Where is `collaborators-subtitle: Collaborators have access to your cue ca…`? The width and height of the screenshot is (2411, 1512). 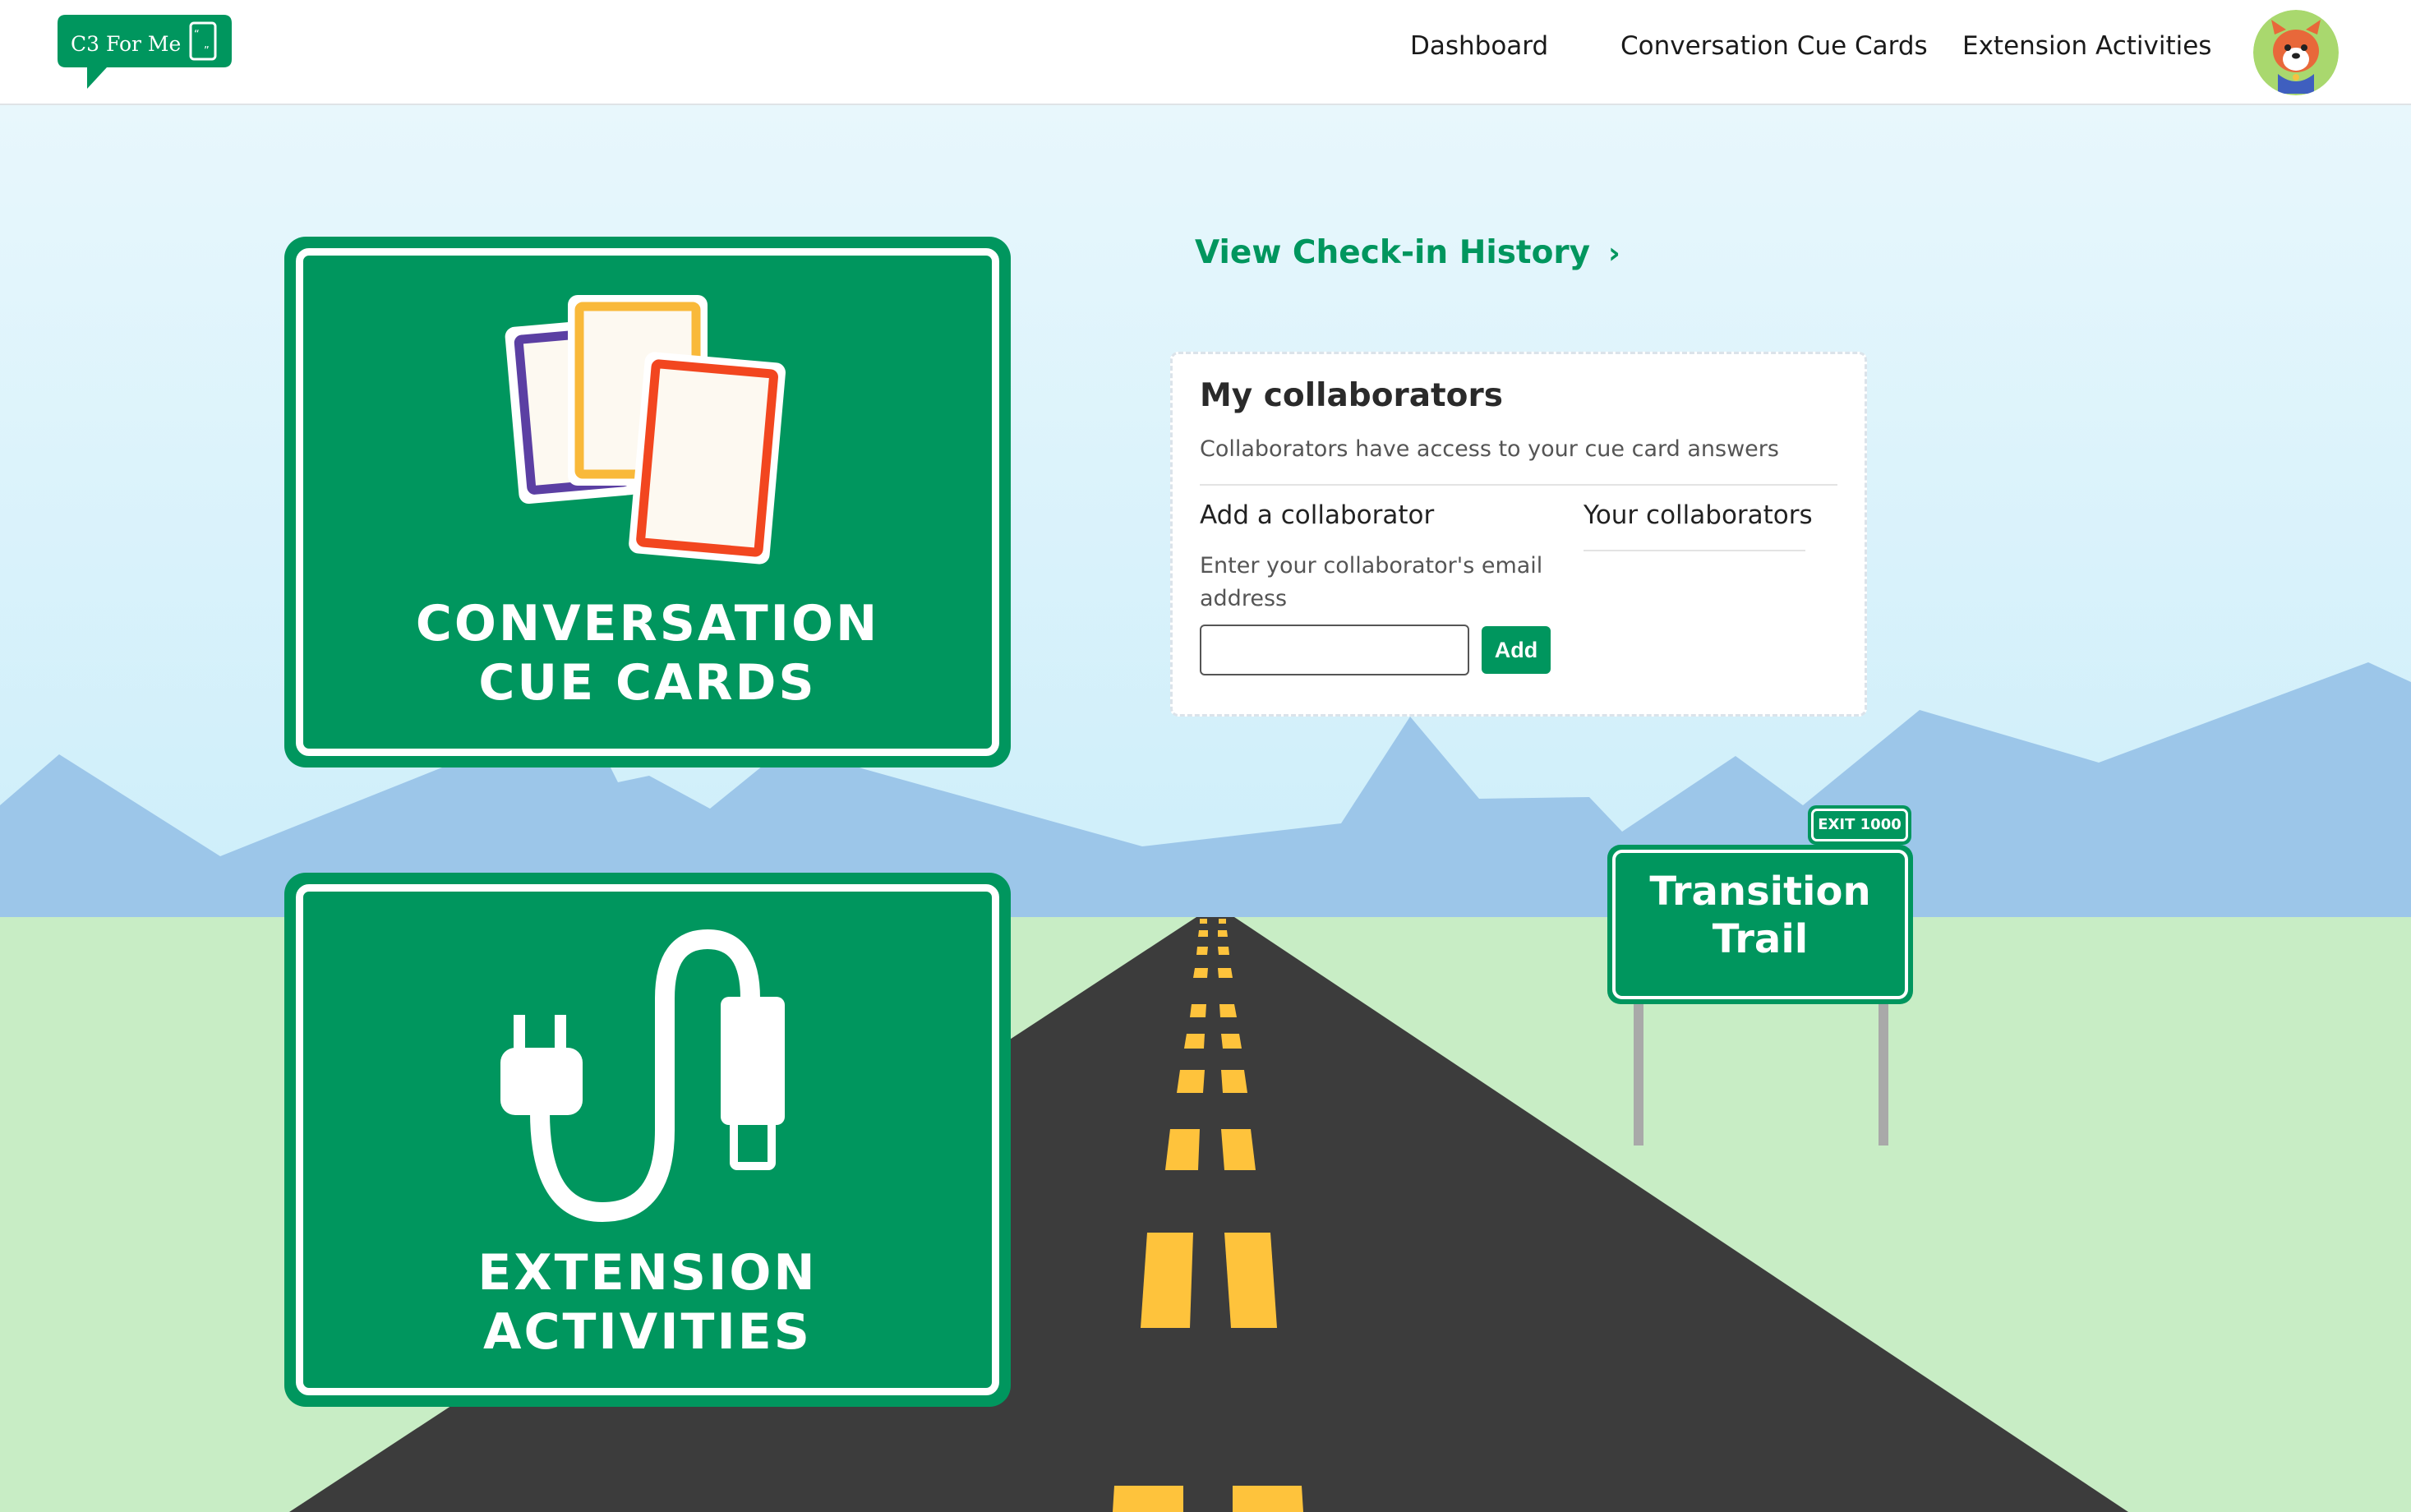 collaborators-subtitle: Collaborators have access to your cue ca… is located at coordinates (1490, 449).